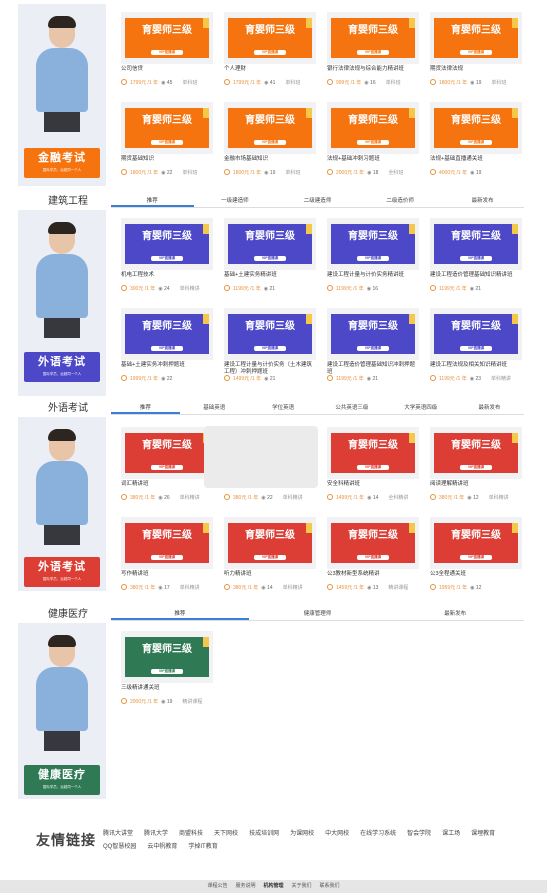 This screenshot has height=893, width=547. What do you see at coordinates (317, 201) in the screenshot?
I see `tab-2: 二级建造师` at bounding box center [317, 201].